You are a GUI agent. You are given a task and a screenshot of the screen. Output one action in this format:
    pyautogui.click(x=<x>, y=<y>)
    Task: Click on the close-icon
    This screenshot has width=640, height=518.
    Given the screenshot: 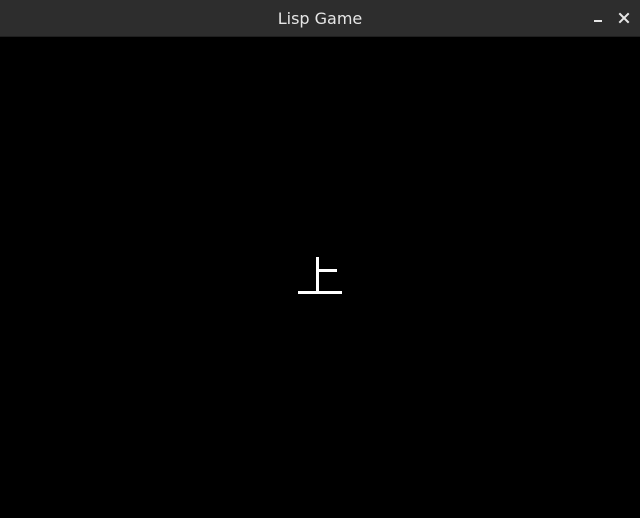 What is the action you would take?
    pyautogui.click(x=624, y=18)
    